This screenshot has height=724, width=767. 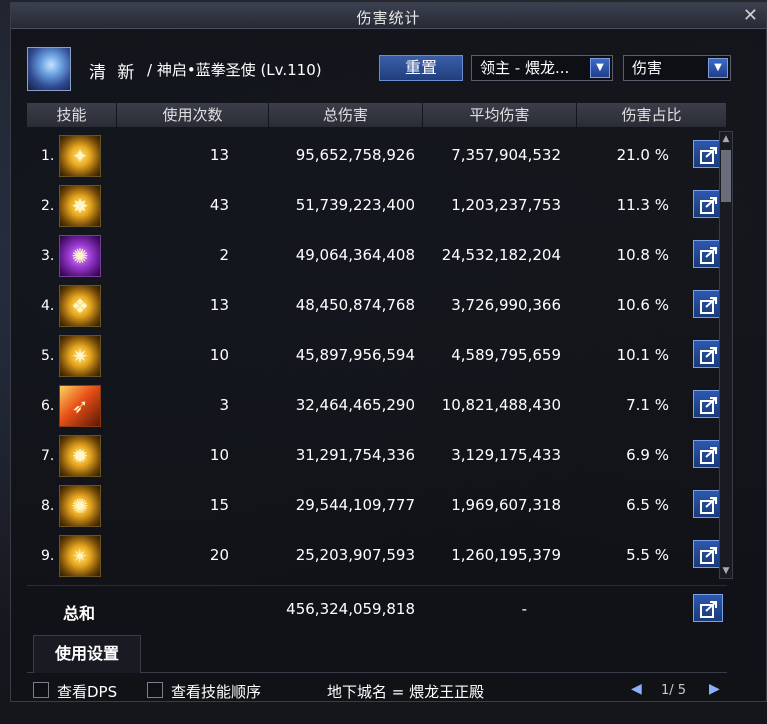 I want to click on row-damage-share: 11.3 %, so click(x=642, y=205).